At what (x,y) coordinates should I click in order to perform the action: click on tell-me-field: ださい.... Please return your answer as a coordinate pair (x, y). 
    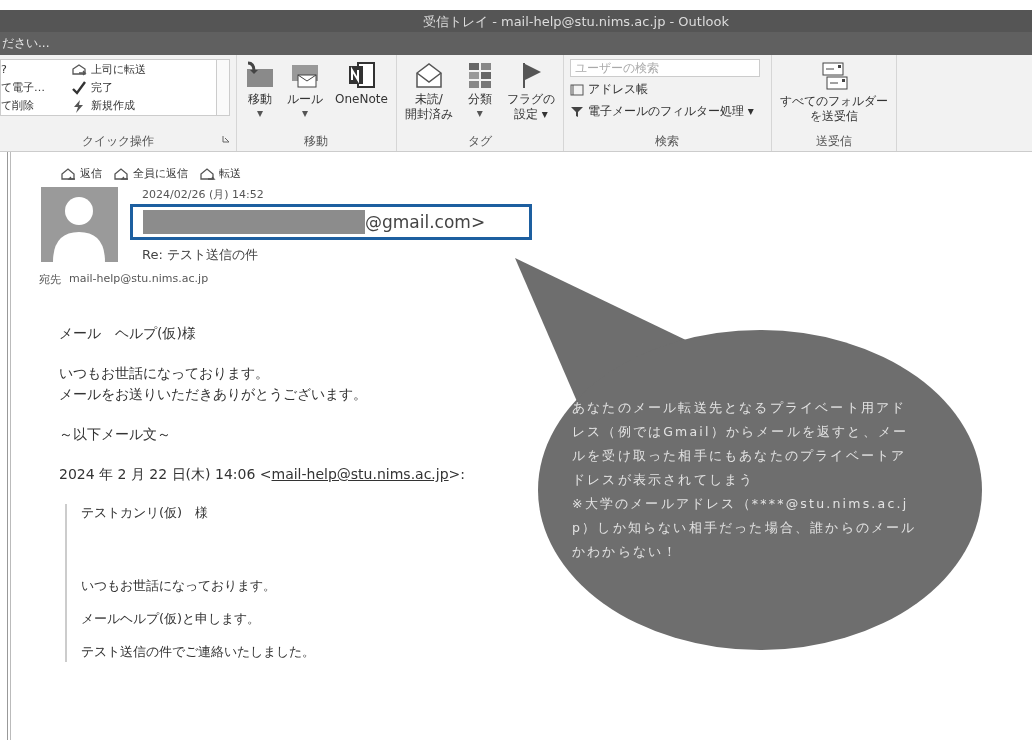
    Looking at the image, I should click on (26, 43).